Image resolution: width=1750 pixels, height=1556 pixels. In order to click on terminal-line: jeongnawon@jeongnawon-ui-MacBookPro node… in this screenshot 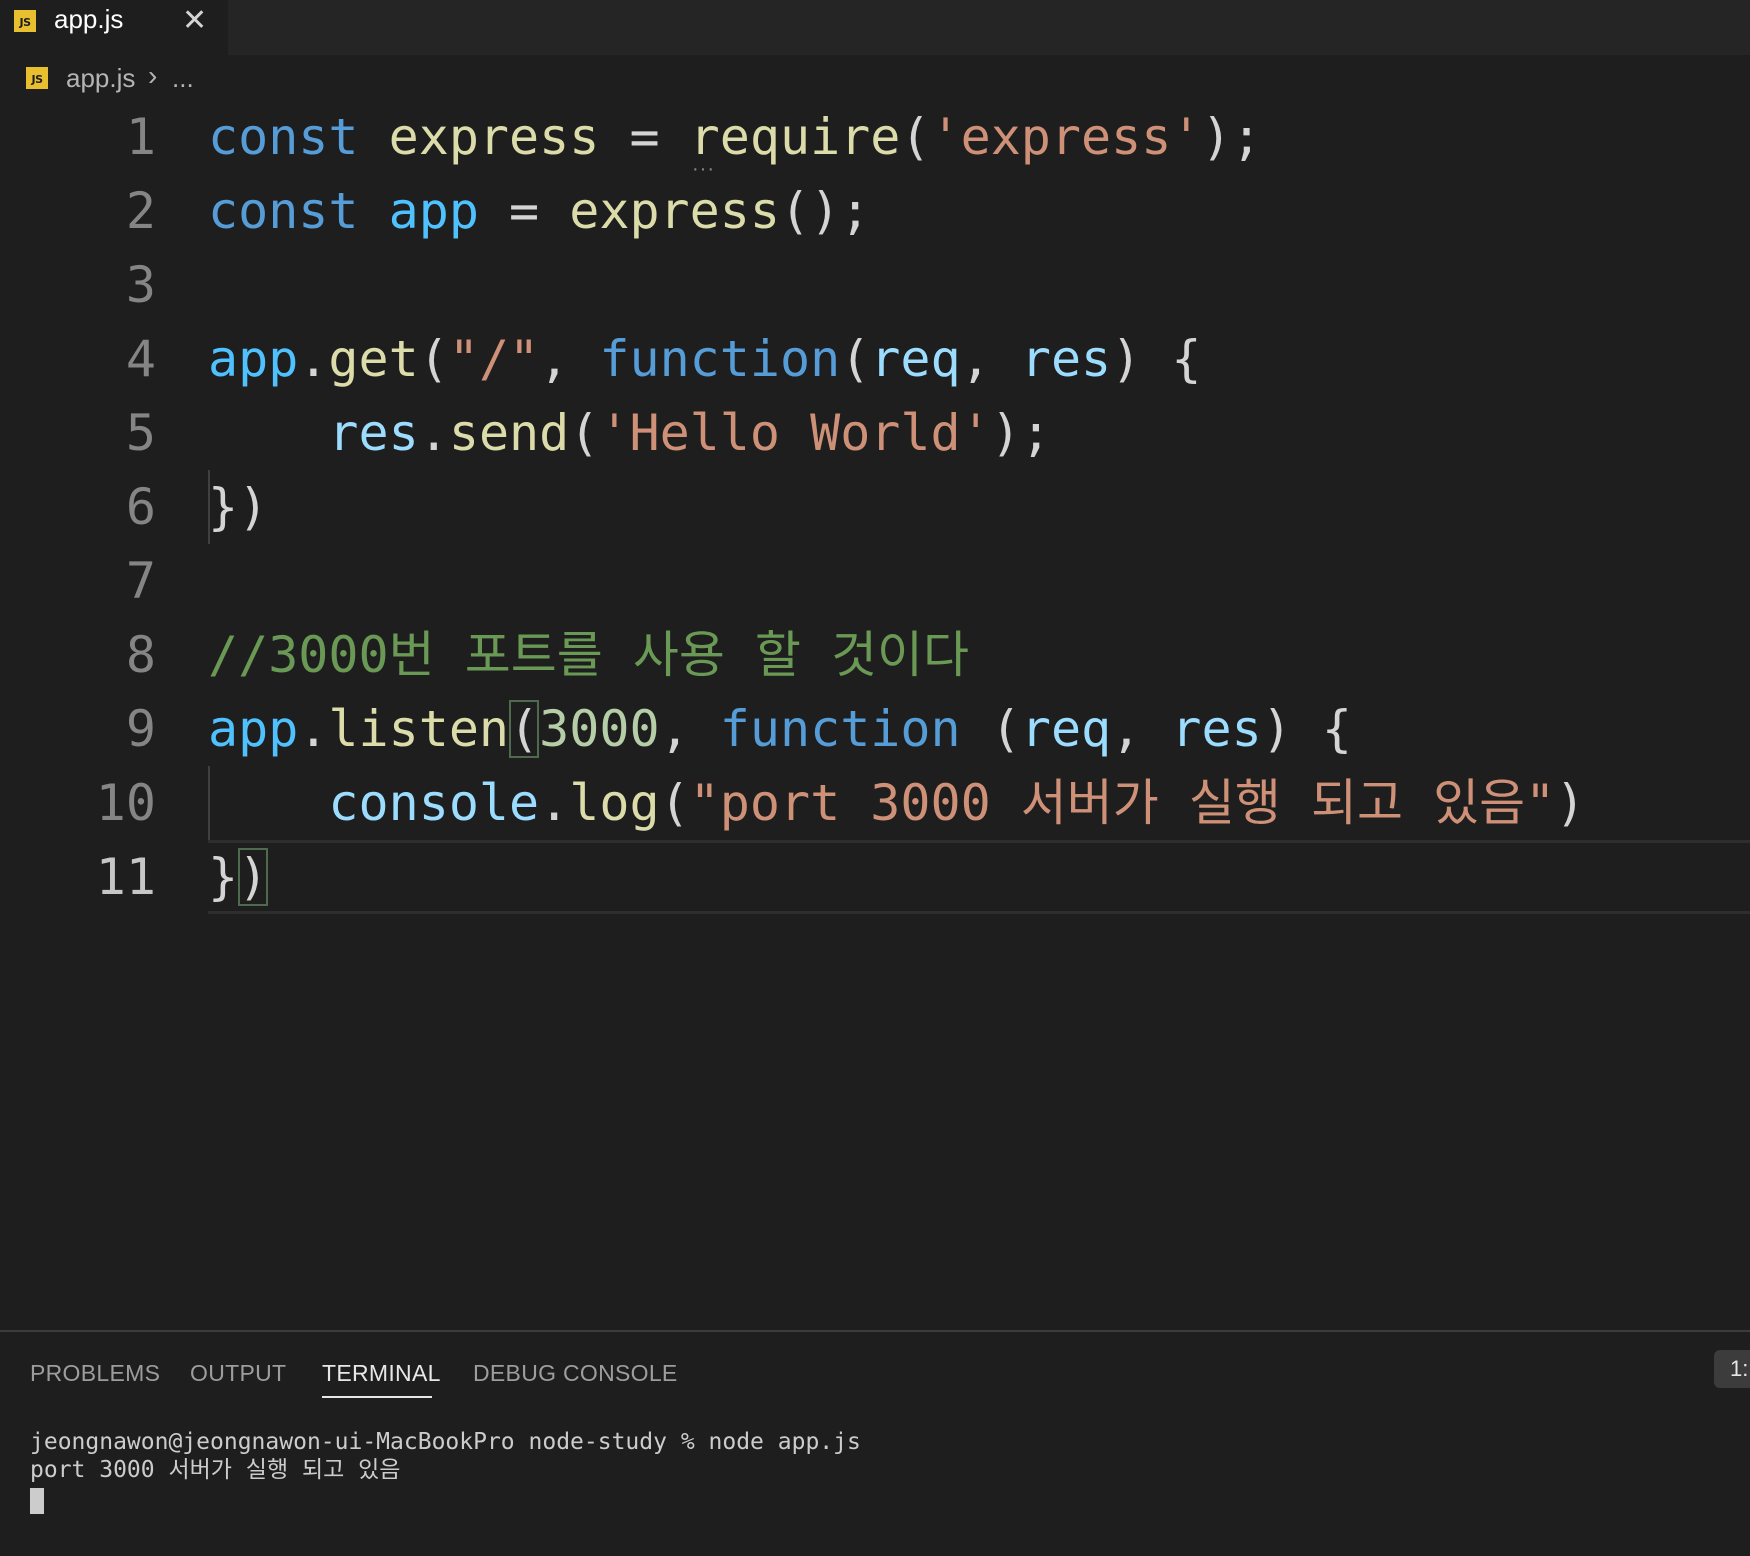, I will do `click(445, 1442)`.